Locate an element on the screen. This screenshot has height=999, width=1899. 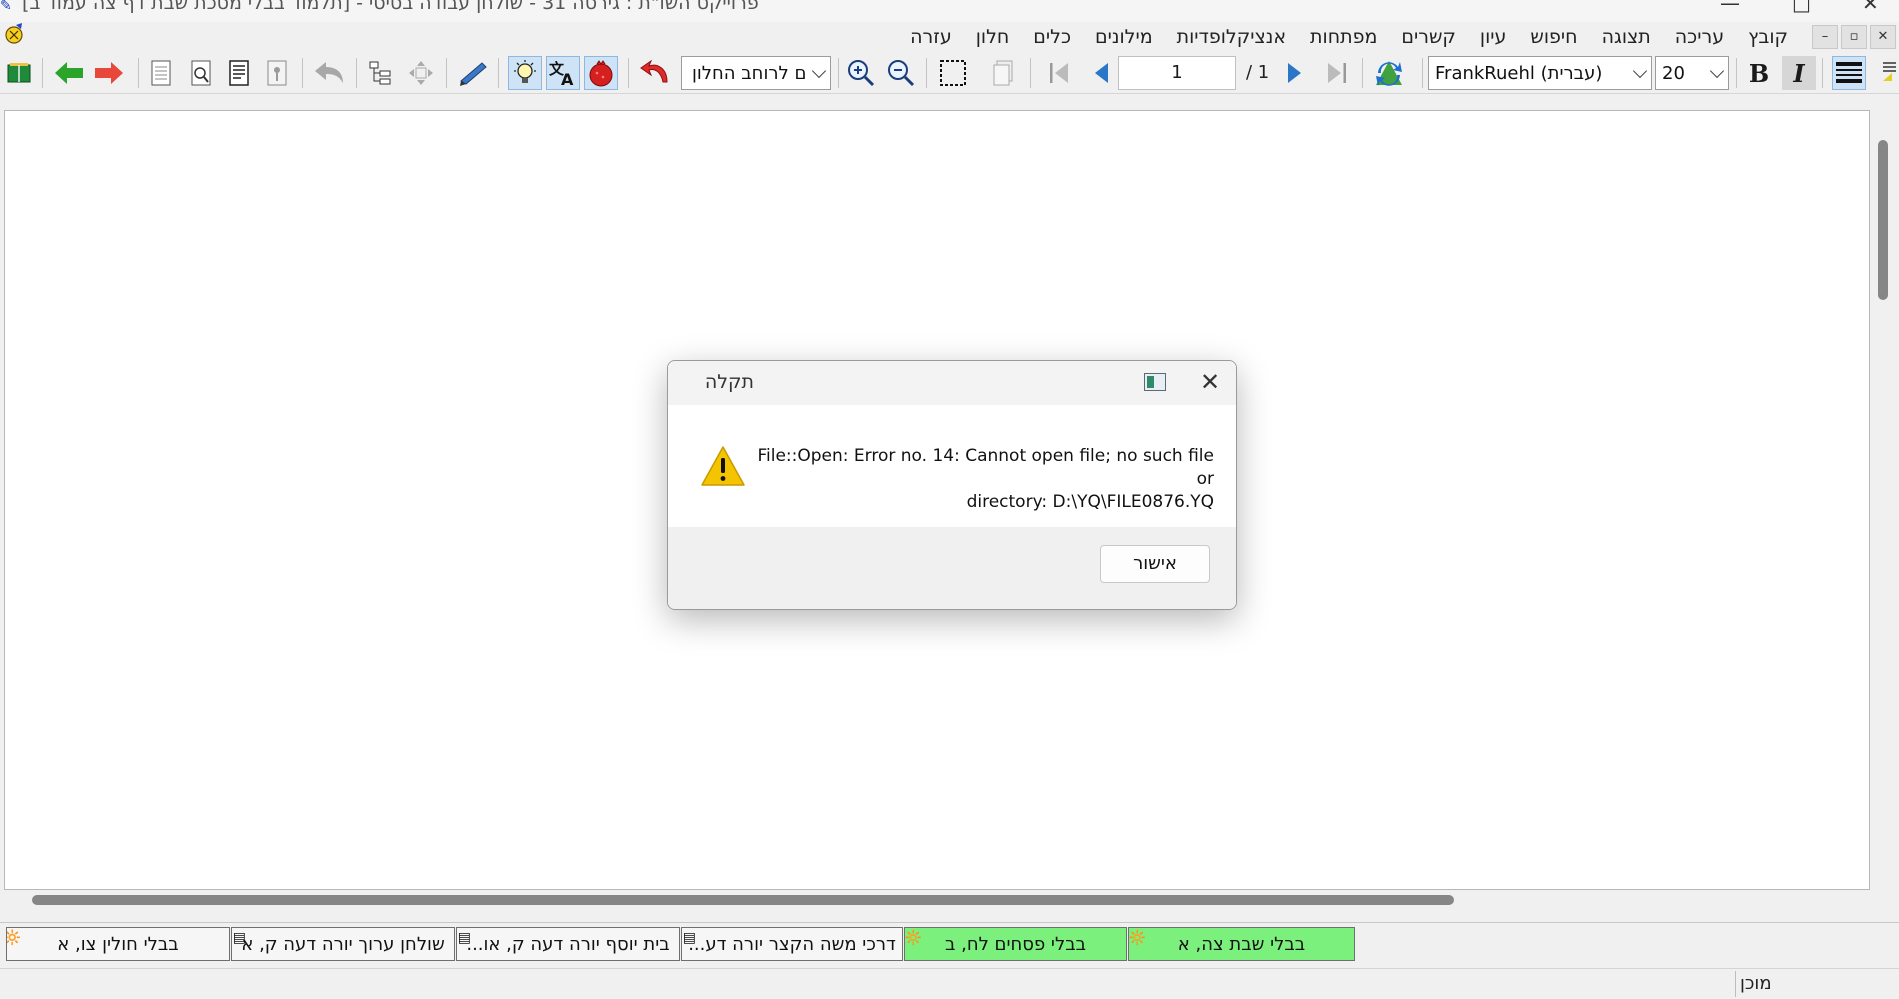
copy-page-button is located at coordinates (1003, 73).